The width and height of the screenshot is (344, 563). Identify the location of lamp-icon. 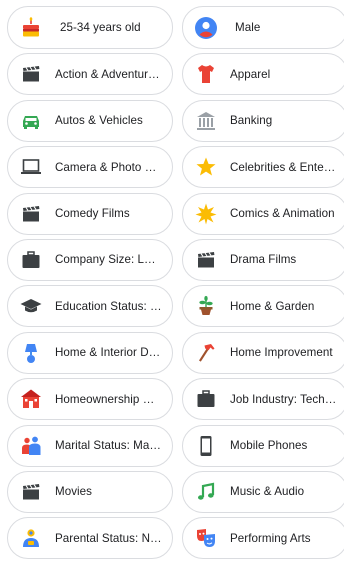
(31, 353).